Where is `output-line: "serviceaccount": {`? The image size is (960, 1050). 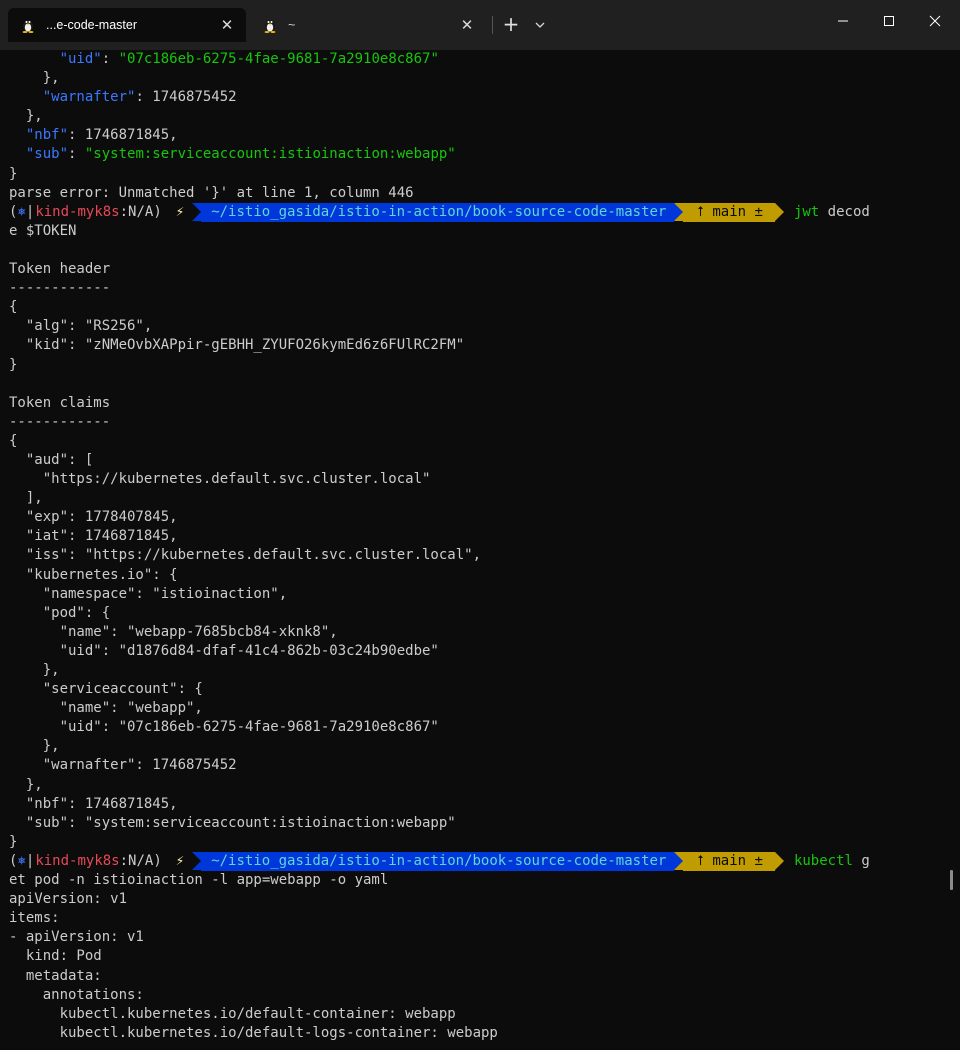 output-line: "serviceaccount": { is located at coordinates (106, 689).